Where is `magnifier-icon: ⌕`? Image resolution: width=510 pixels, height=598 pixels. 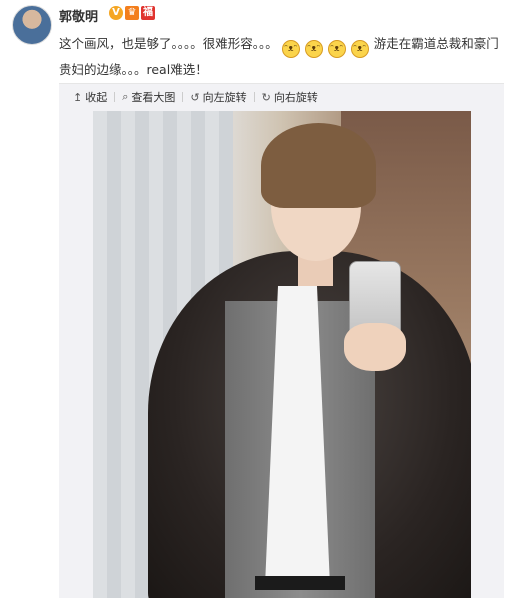 magnifier-icon: ⌕ is located at coordinates (125, 96).